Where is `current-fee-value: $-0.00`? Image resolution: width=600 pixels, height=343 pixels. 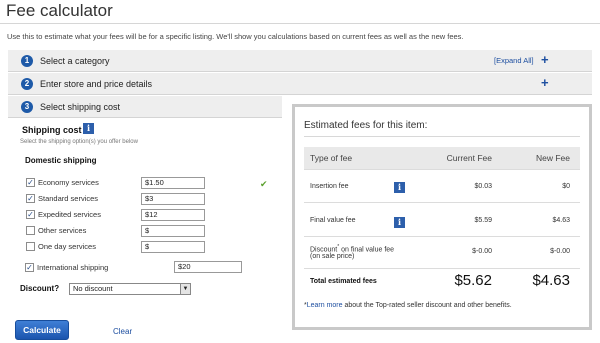 current-fee-value: $-0.00 is located at coordinates (482, 251).